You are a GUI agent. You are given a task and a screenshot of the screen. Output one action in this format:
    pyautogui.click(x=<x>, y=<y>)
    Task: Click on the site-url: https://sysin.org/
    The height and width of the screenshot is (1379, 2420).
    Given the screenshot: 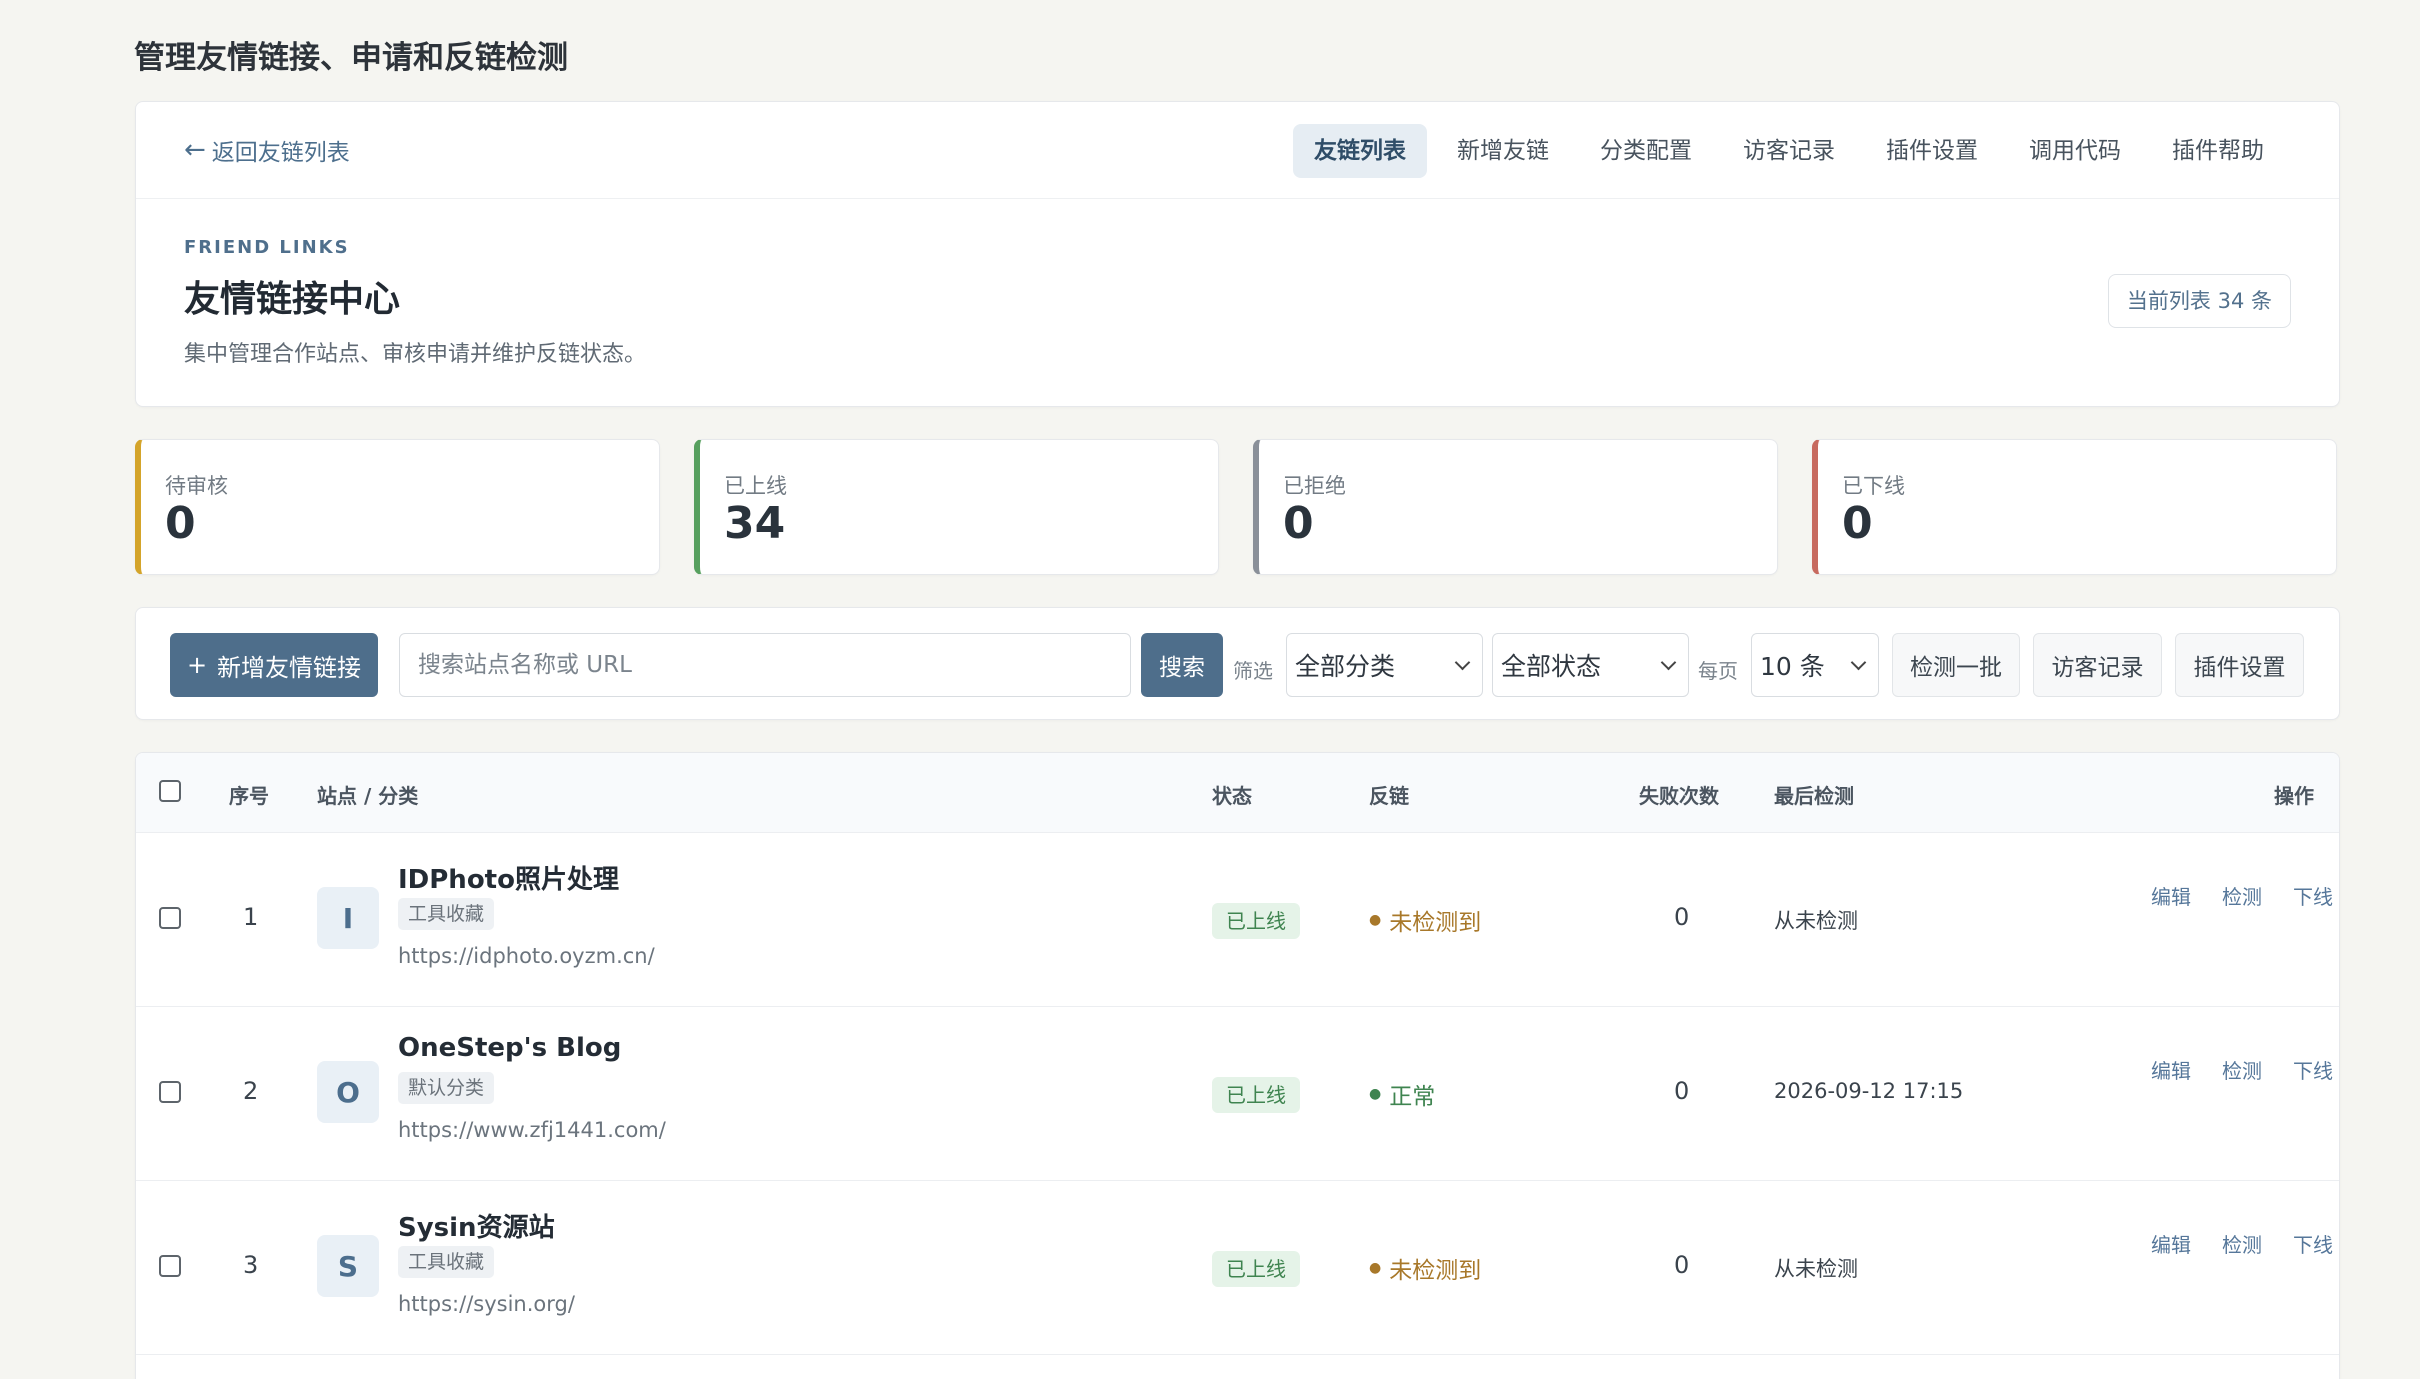 What is the action you would take?
    pyautogui.click(x=486, y=1304)
    